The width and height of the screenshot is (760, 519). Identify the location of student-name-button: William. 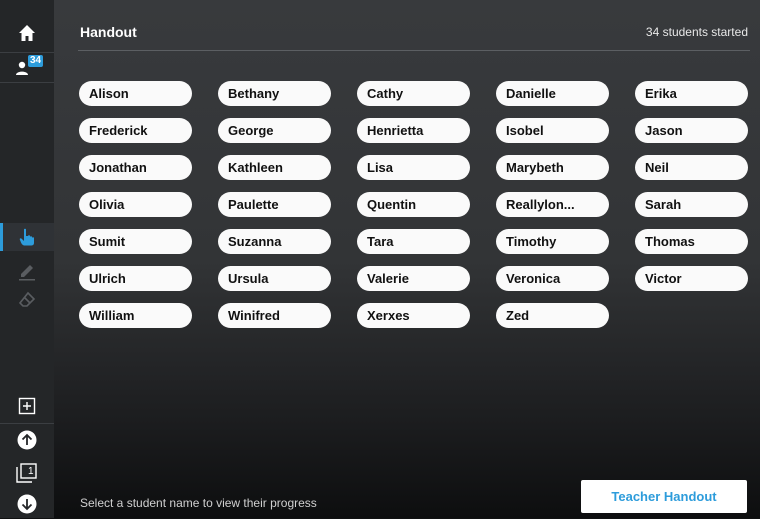
(135, 315).